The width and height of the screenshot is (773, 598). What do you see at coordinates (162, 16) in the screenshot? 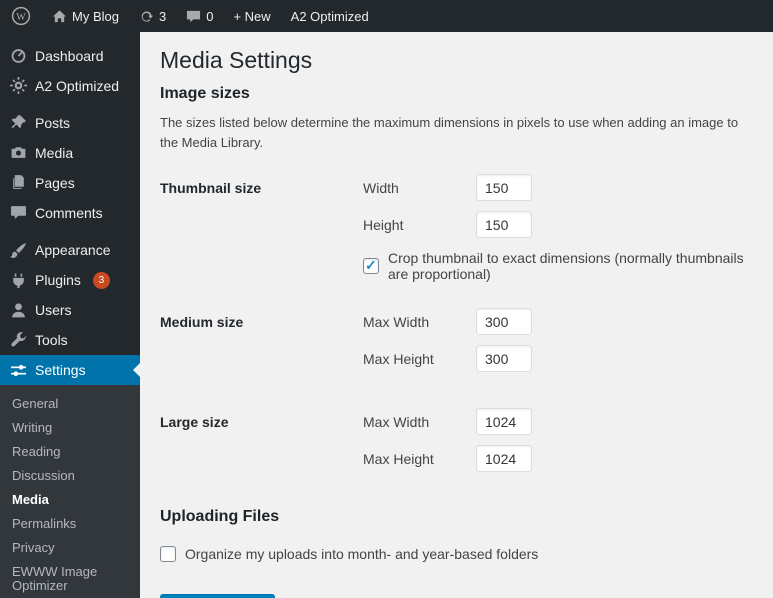
I see `updates-count: 3` at bounding box center [162, 16].